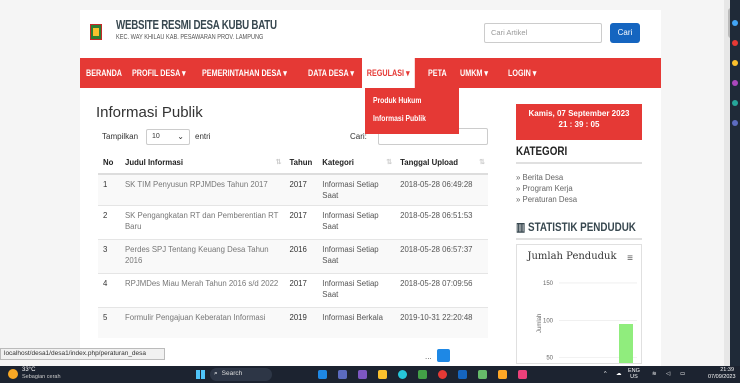 This screenshot has height=383, width=740. Describe the element at coordinates (543, 33) in the screenshot. I see `search-input: Cari Artikel` at that location.